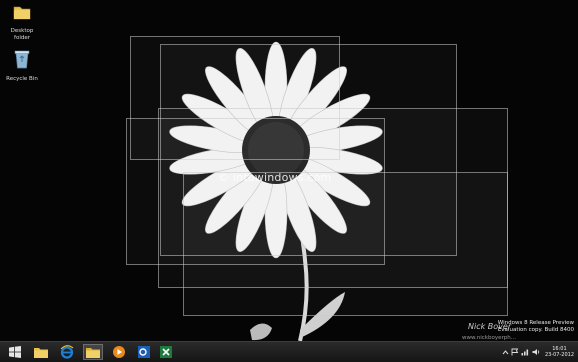  What do you see at coordinates (505, 352) in the screenshot?
I see `chevron-up-icon` at bounding box center [505, 352].